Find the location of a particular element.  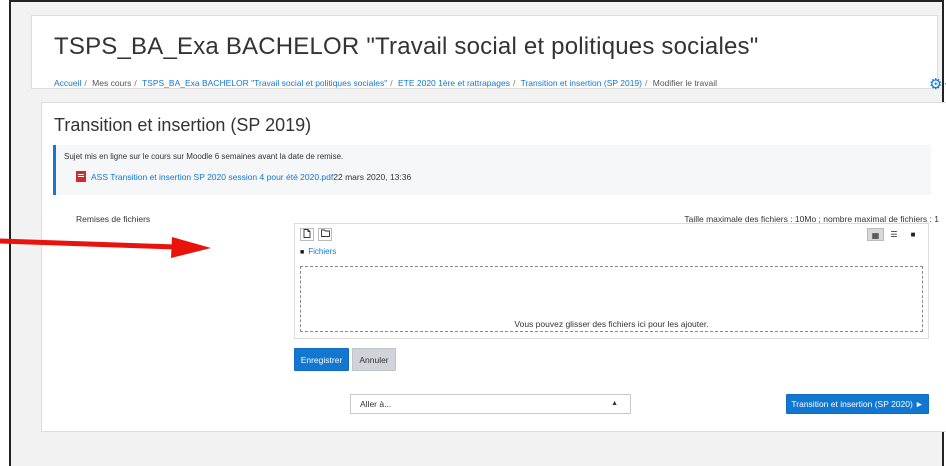

file-path: ■ Fichiers is located at coordinates (318, 251).